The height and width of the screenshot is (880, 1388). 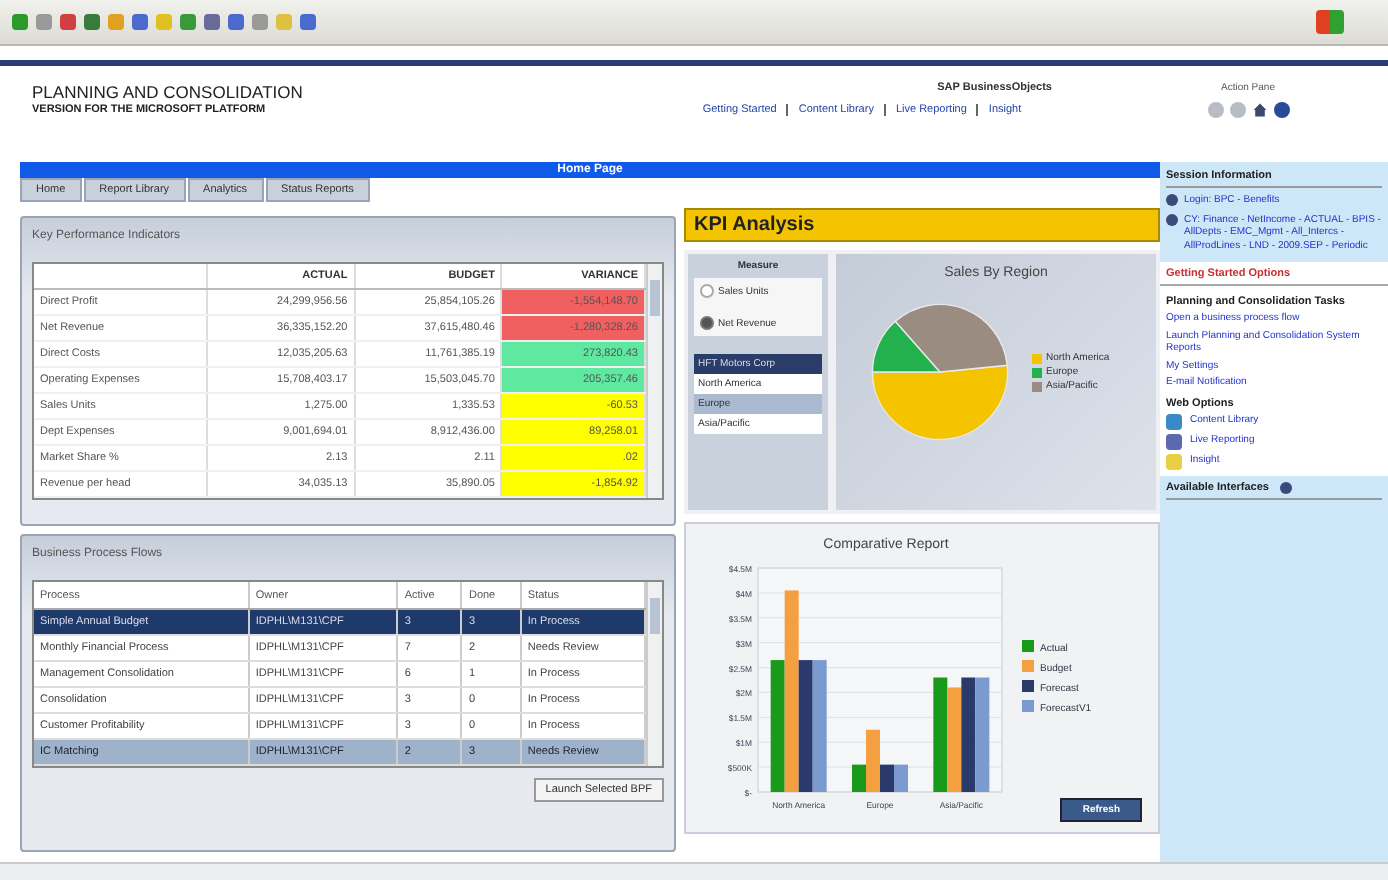 I want to click on home-icon, so click(x=1259, y=110).